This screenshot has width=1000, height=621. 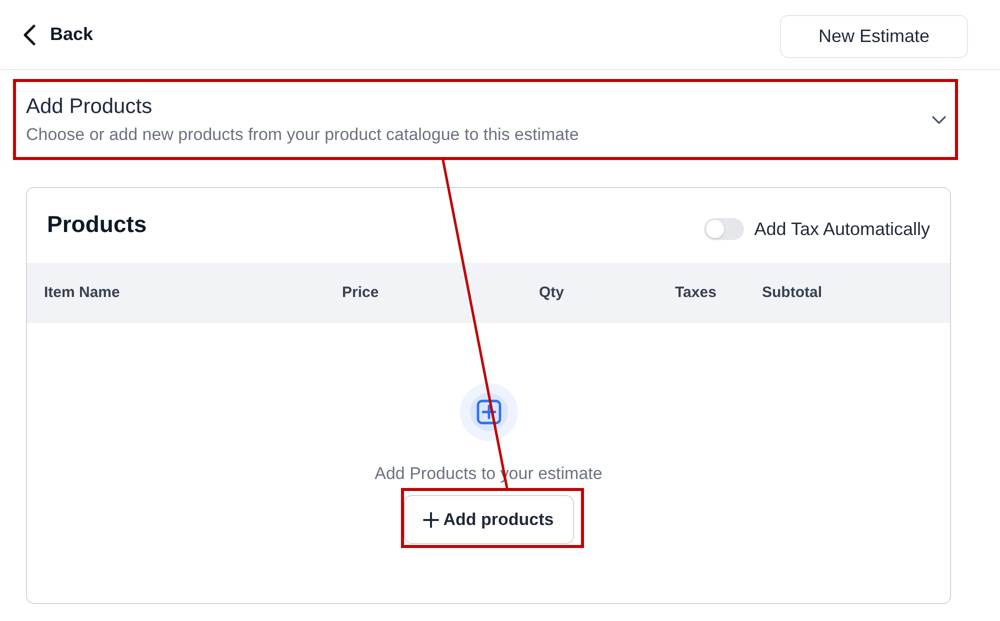 I want to click on column-header: Subtotal, so click(x=792, y=292).